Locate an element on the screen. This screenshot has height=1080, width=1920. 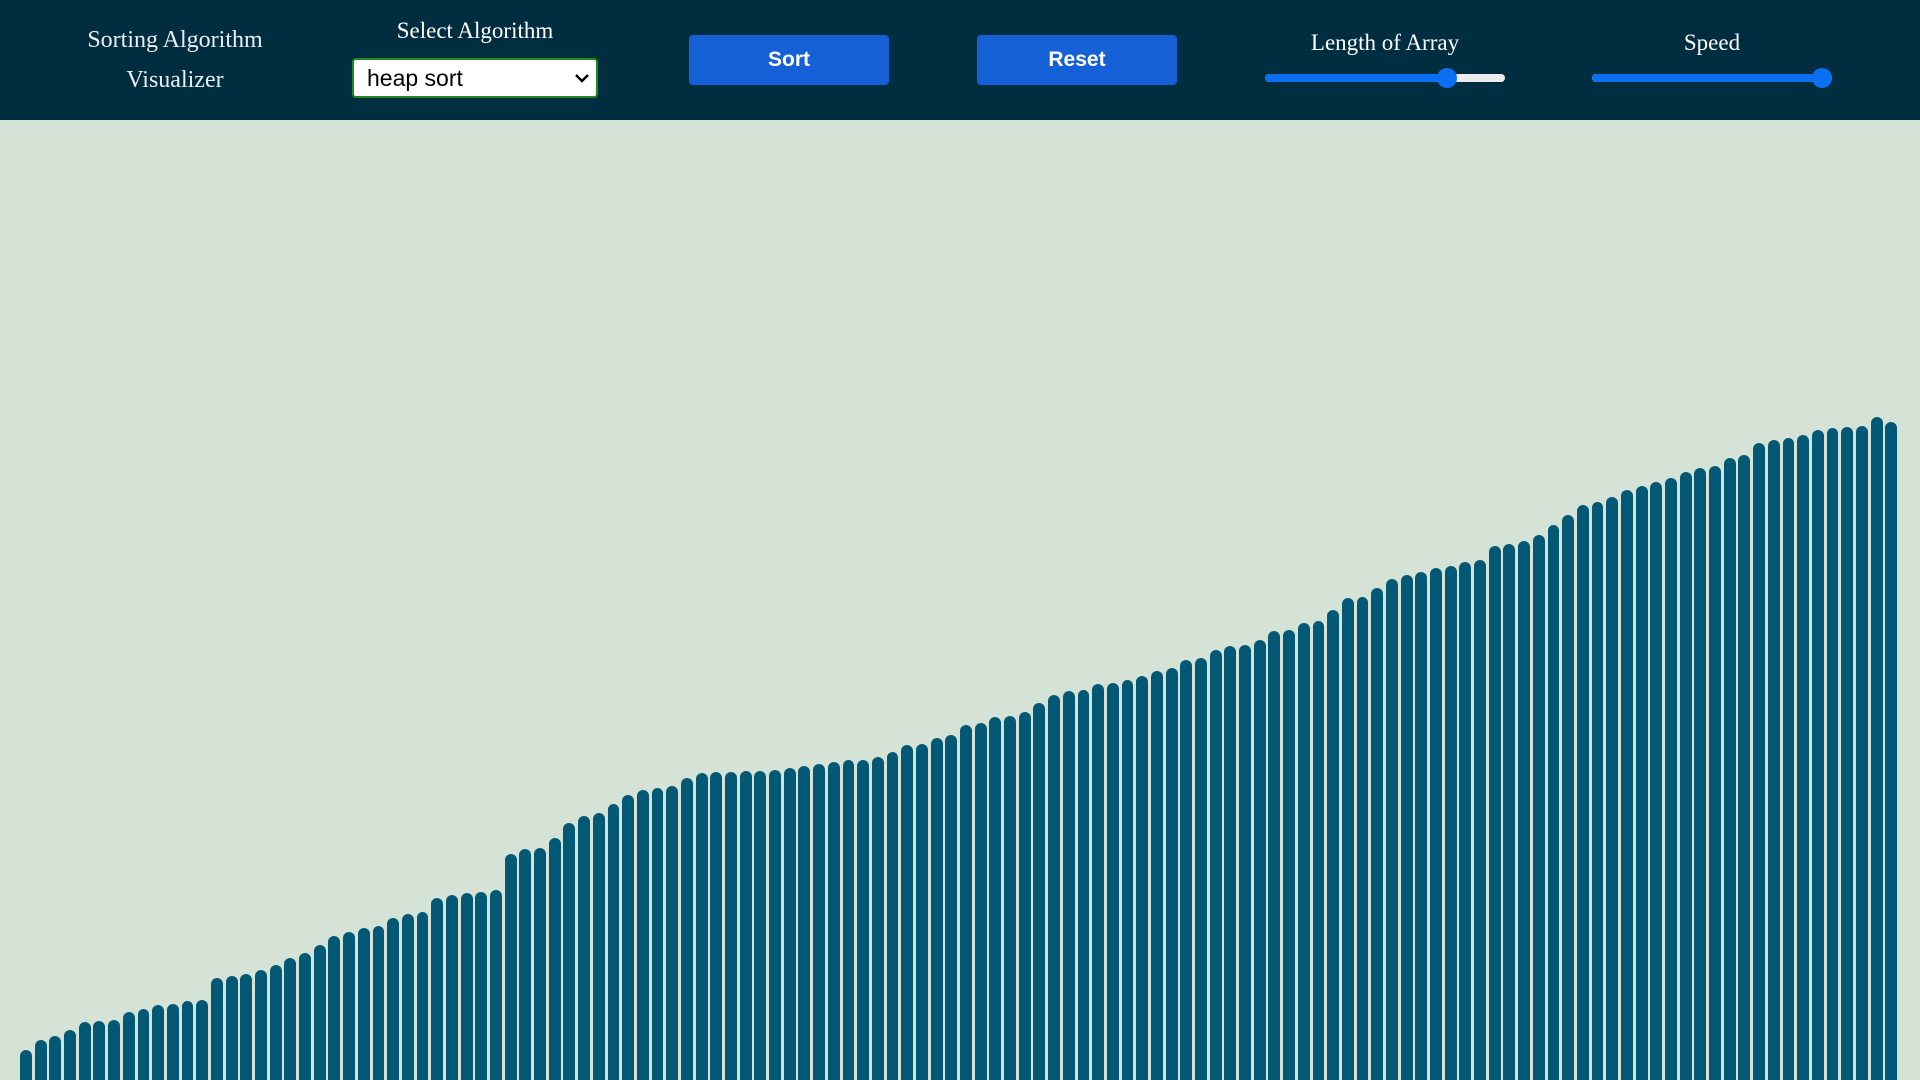
length-slider-thumb is located at coordinates (1447, 78).